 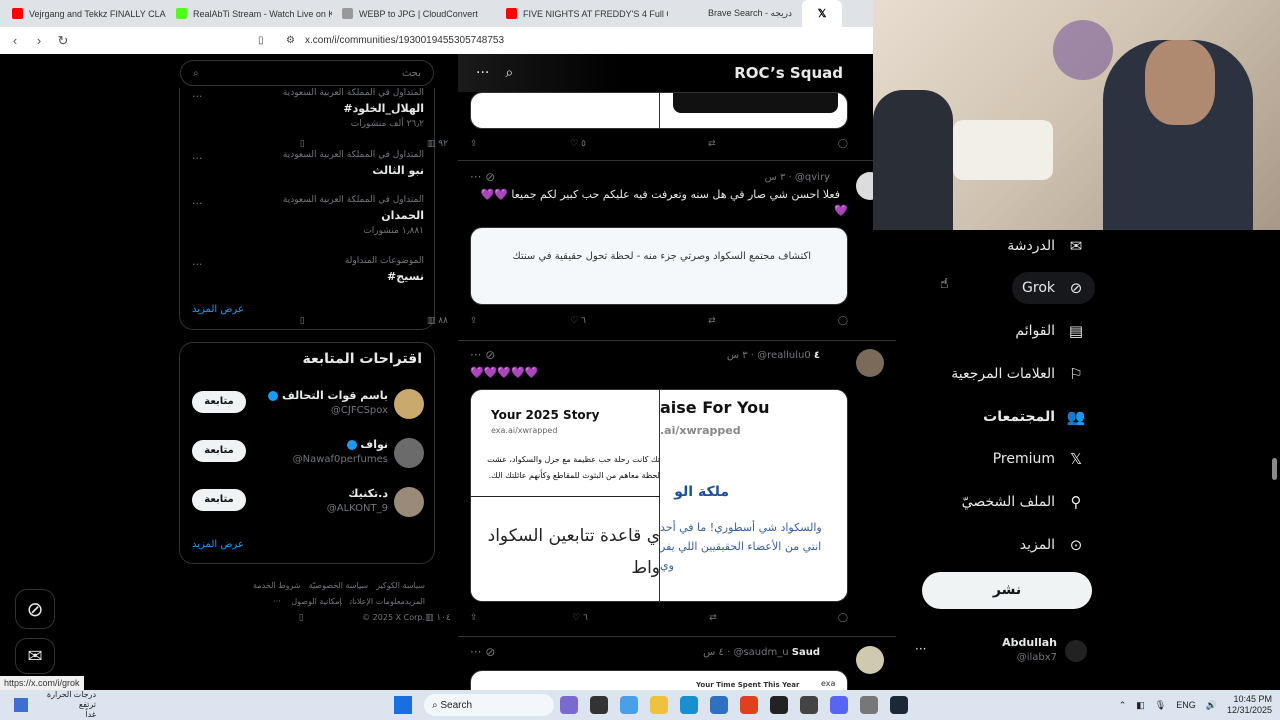 I want to click on search-input: ⌕ بحث, so click(x=307, y=73).